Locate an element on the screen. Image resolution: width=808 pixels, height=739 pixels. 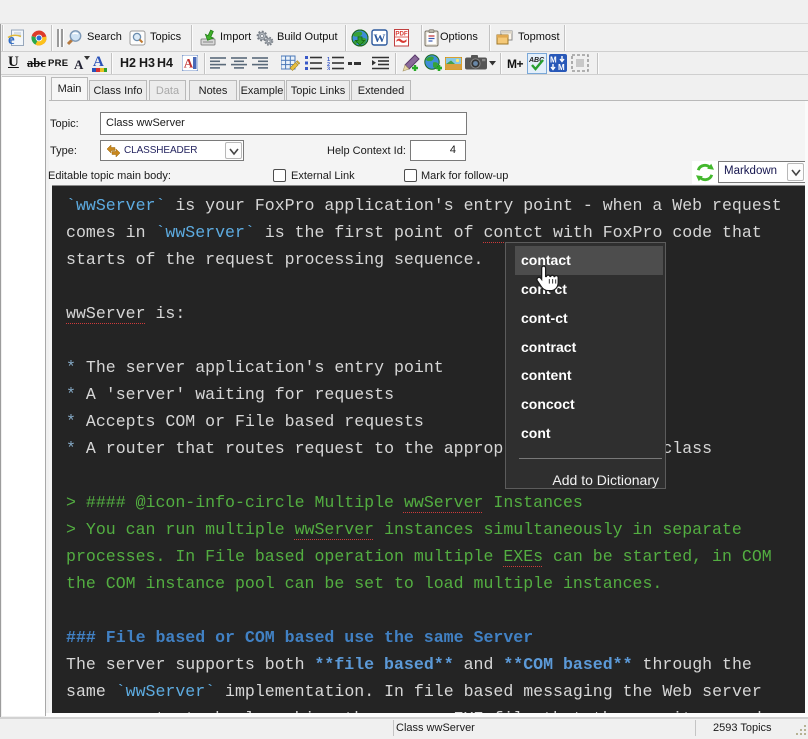
svg-text: PDF is located at coordinates (401, 34).